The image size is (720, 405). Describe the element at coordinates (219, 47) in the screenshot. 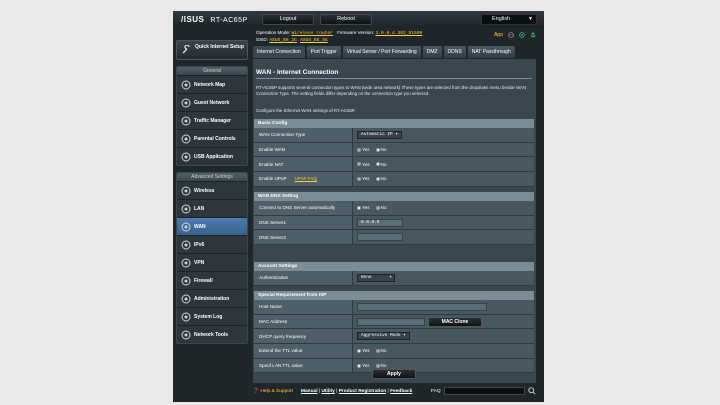

I see `quick-internet-setup-label: Quick Internet Setup` at that location.